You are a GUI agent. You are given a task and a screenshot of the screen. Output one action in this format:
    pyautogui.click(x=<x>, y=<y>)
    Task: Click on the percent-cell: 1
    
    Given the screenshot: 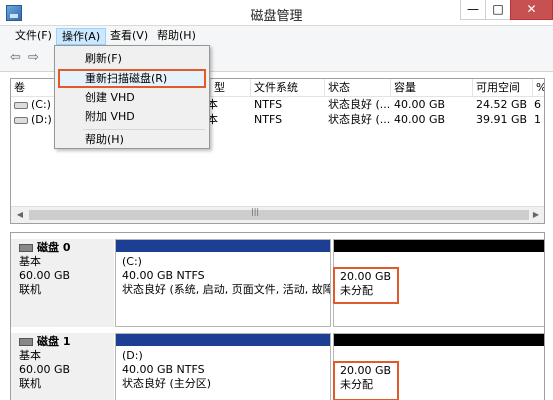 What is the action you would take?
    pyautogui.click(x=537, y=119)
    